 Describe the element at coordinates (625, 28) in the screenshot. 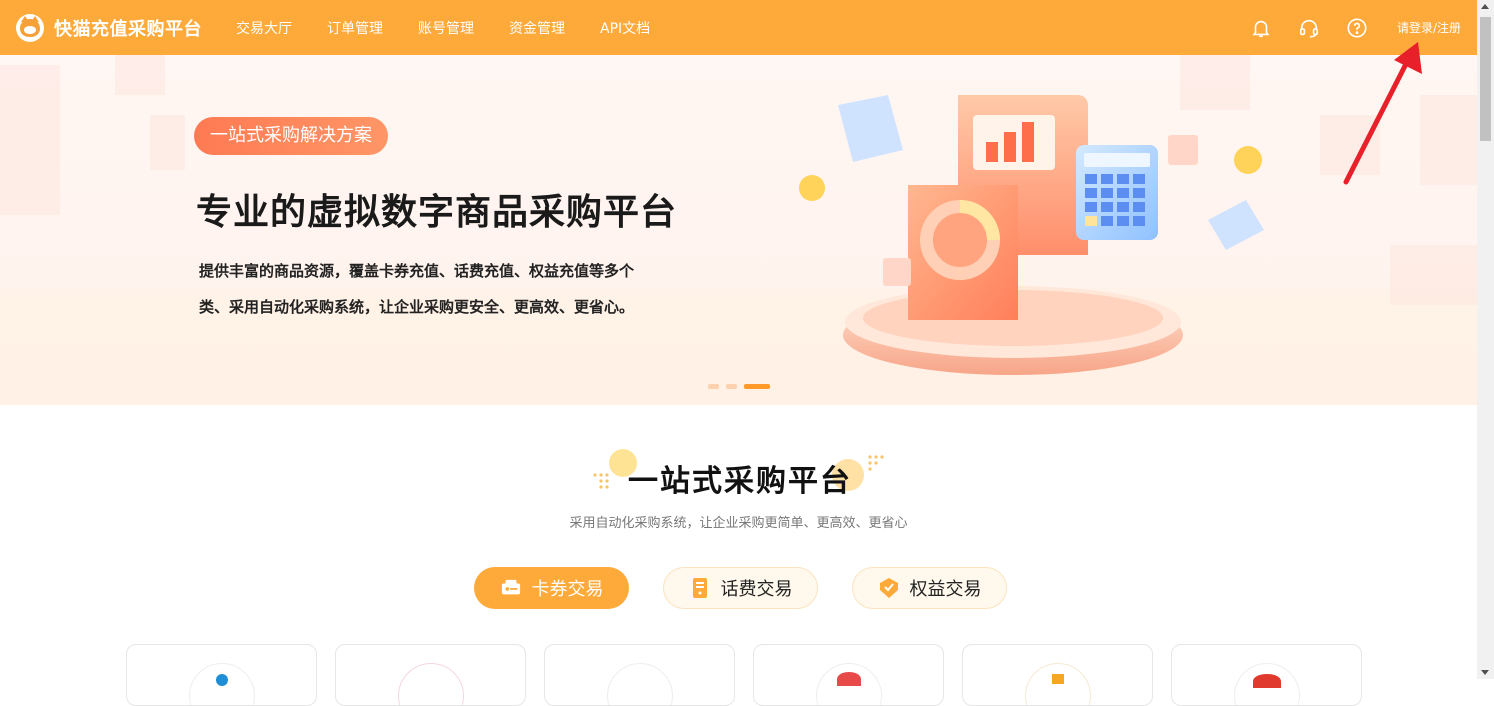

I see `nav-api-docs: API文档` at that location.